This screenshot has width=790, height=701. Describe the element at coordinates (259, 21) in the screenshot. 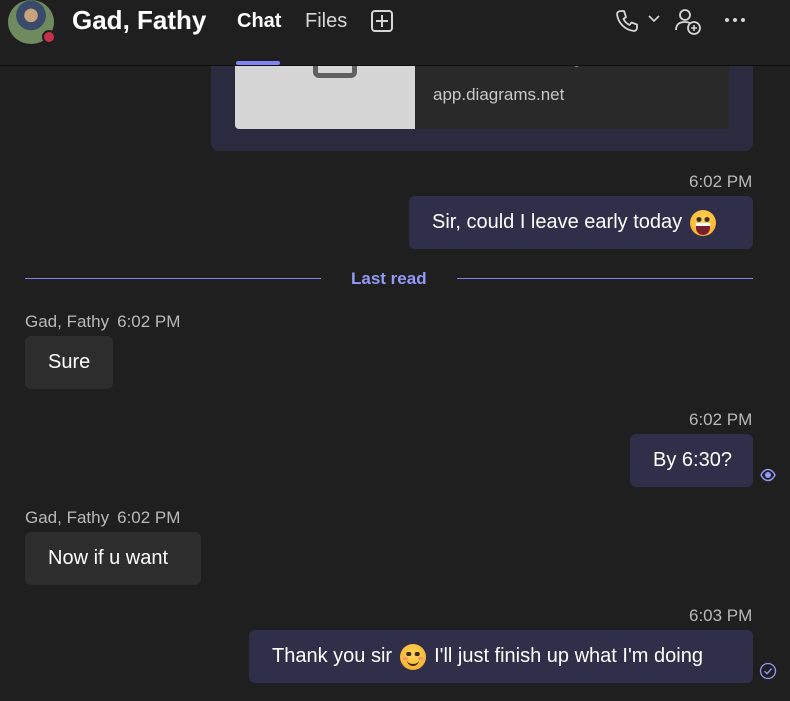

I see `tab-chat: Chat` at that location.